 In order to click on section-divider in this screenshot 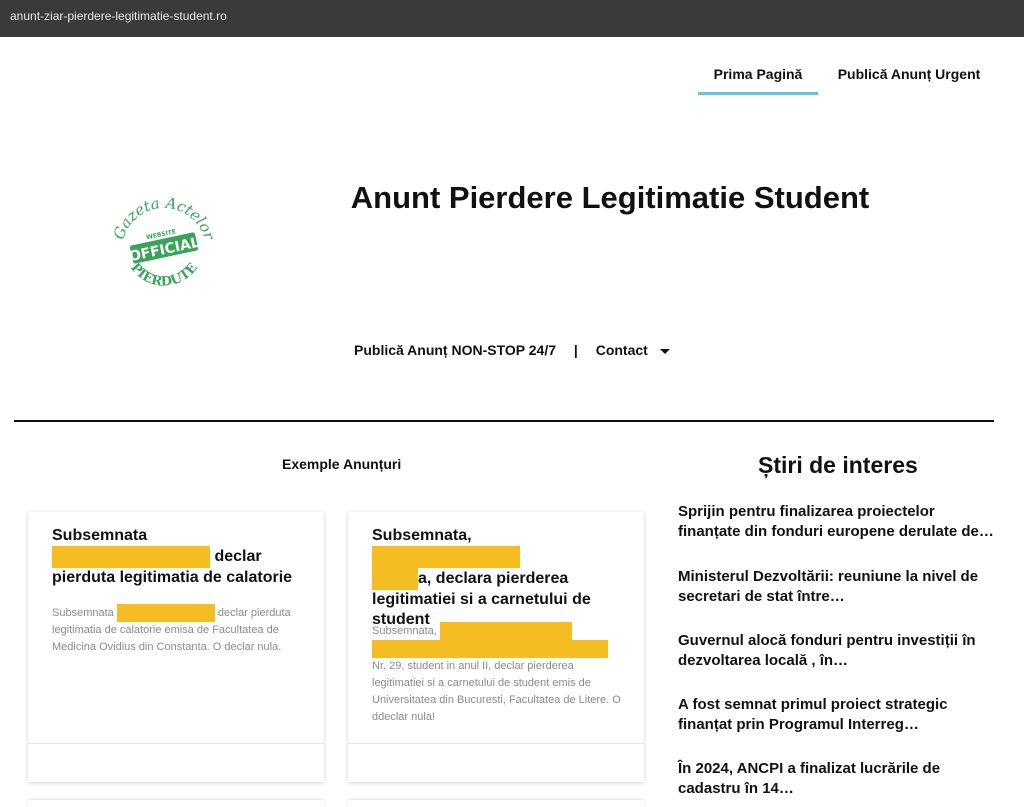, I will do `click(504, 421)`.